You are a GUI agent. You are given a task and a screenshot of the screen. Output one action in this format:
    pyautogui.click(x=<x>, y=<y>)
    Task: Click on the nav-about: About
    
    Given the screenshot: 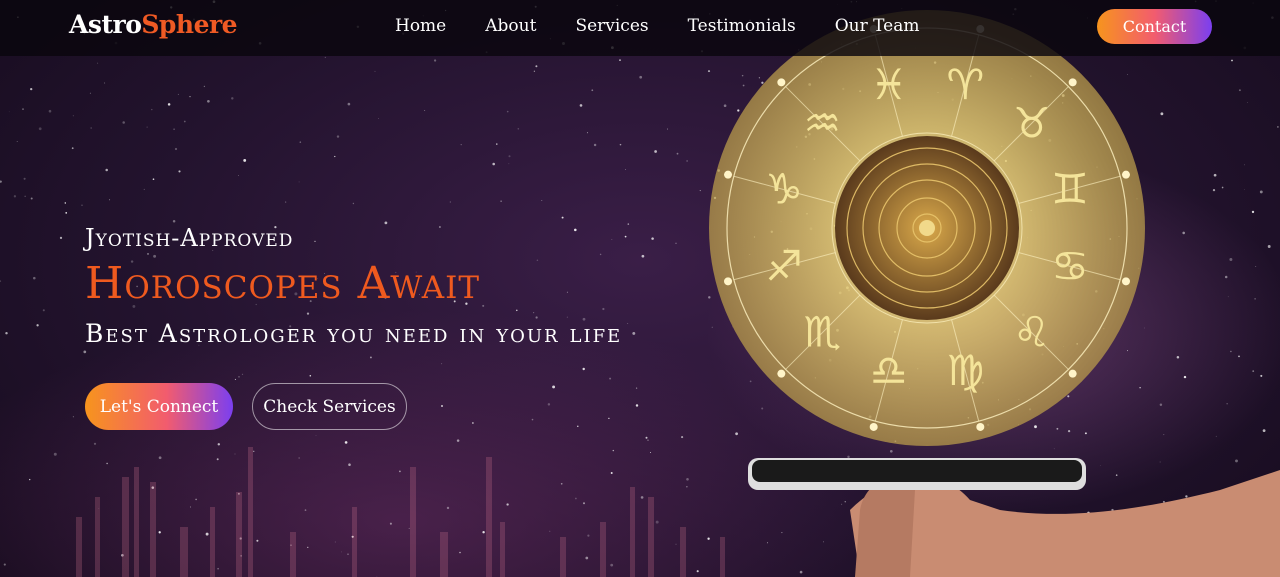 What is the action you would take?
    pyautogui.click(x=510, y=26)
    